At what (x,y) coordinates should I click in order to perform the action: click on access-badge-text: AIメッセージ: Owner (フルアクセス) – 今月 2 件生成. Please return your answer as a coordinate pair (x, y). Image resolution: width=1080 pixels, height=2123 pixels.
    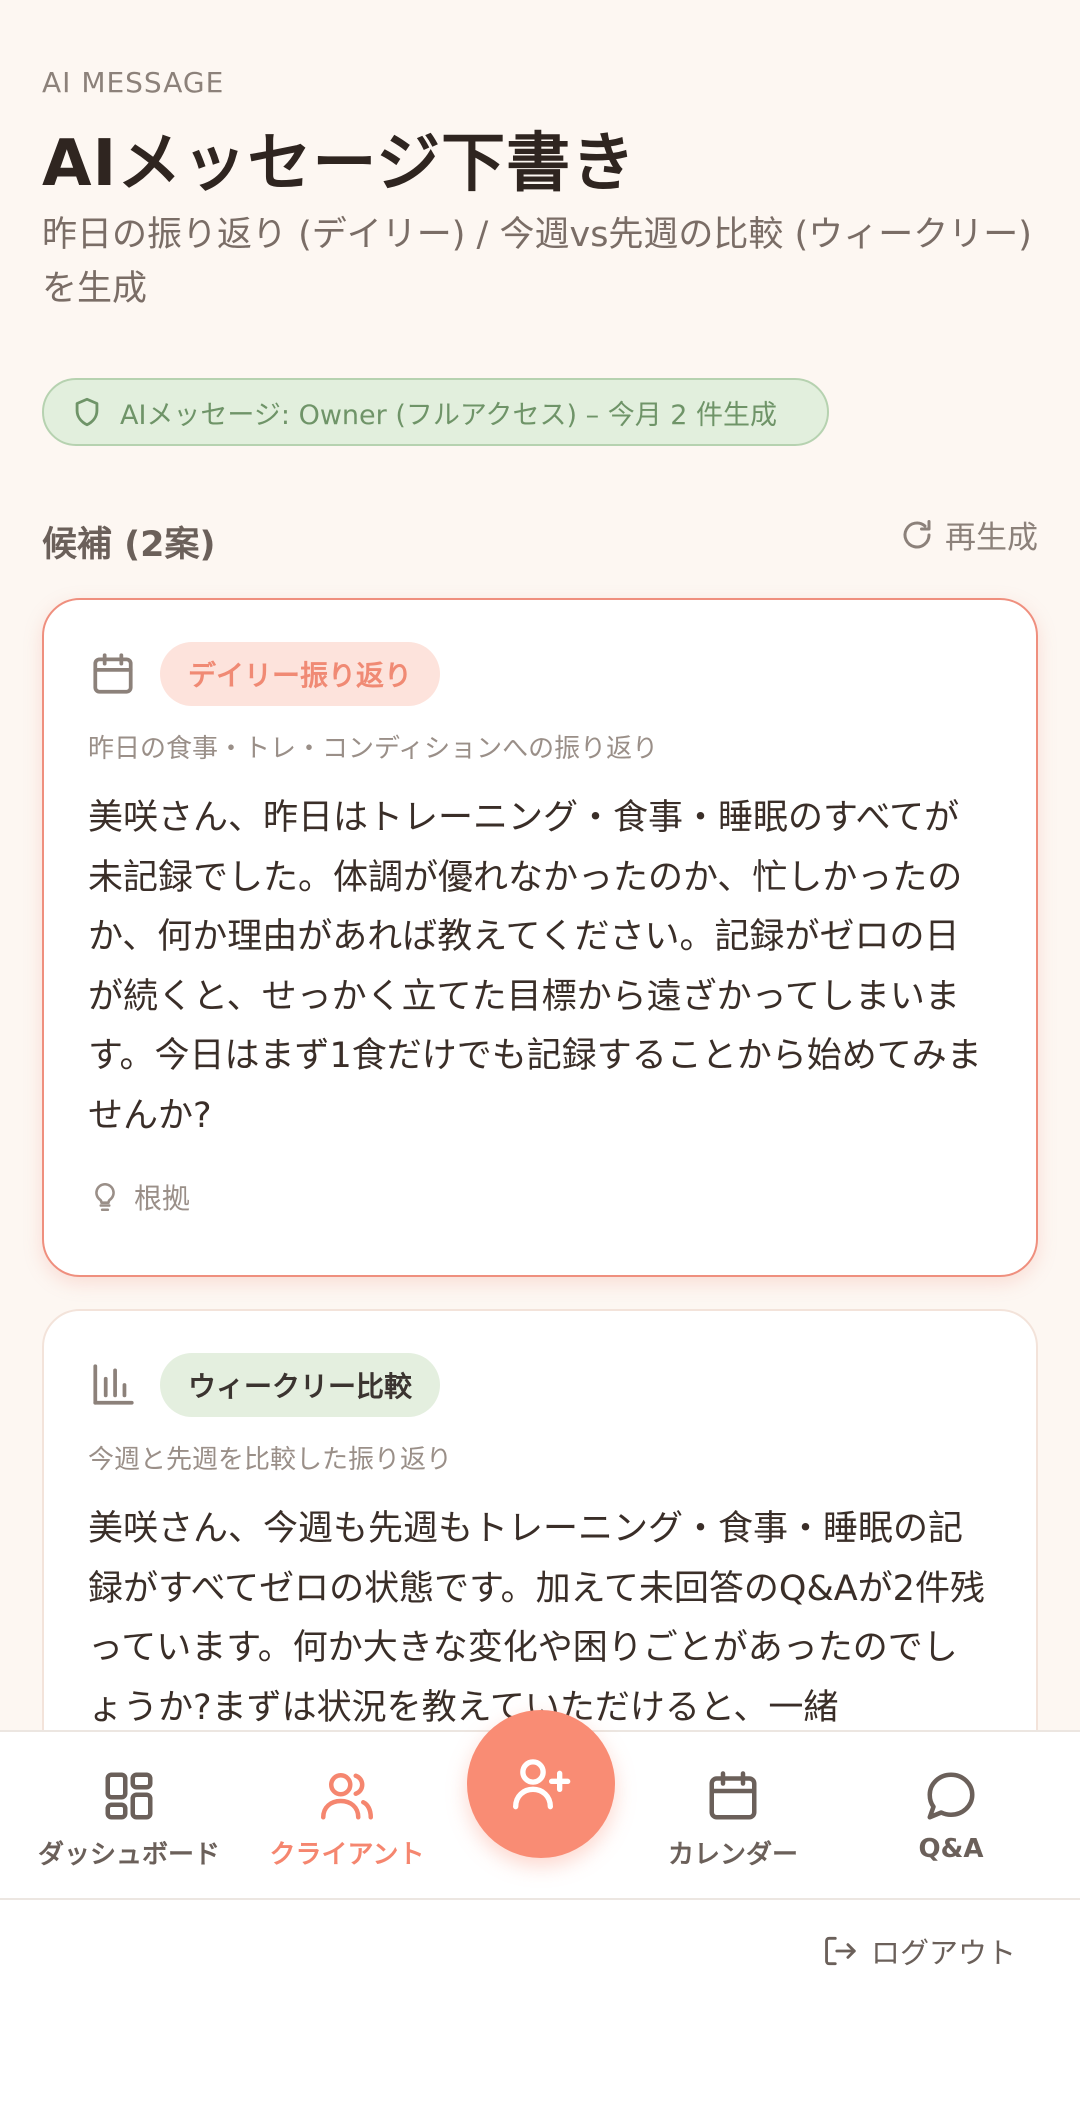
    Looking at the image, I should click on (449, 415).